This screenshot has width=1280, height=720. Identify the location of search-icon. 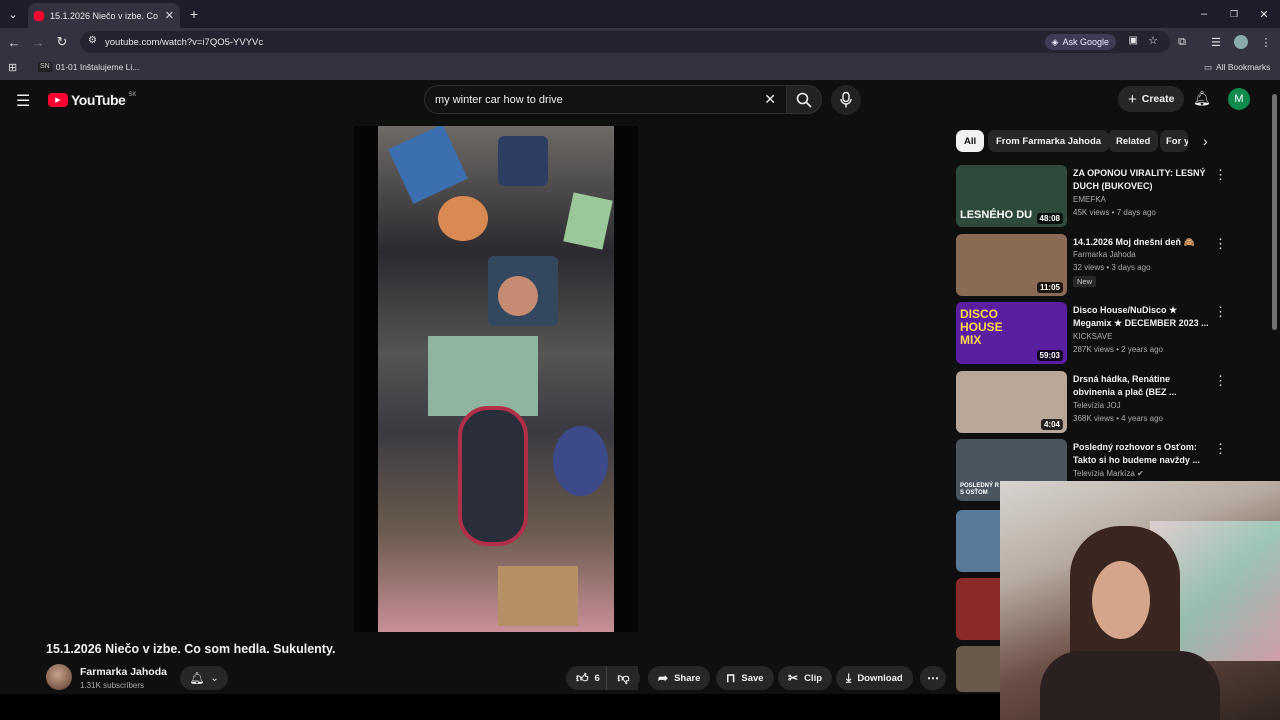
(804, 100).